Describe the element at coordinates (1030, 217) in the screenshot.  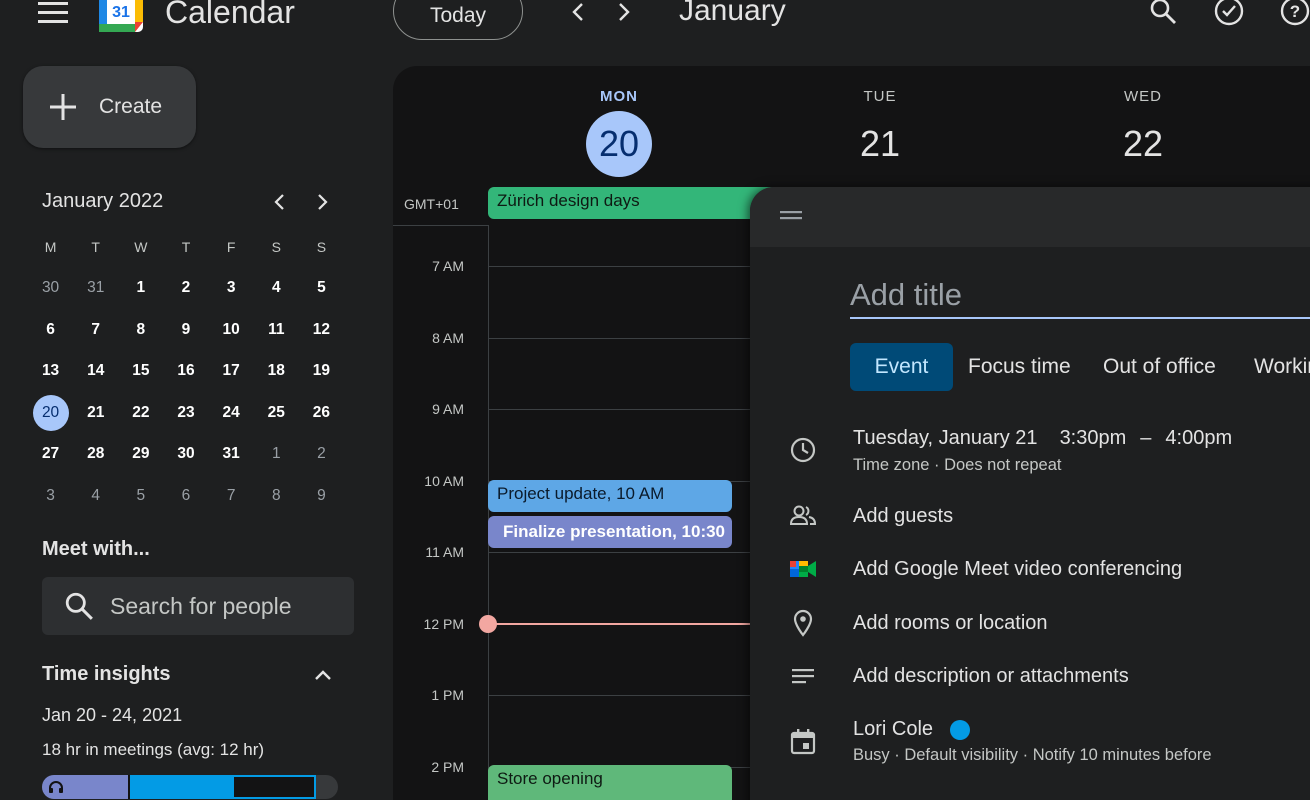
I see `dialog-drag-header` at that location.